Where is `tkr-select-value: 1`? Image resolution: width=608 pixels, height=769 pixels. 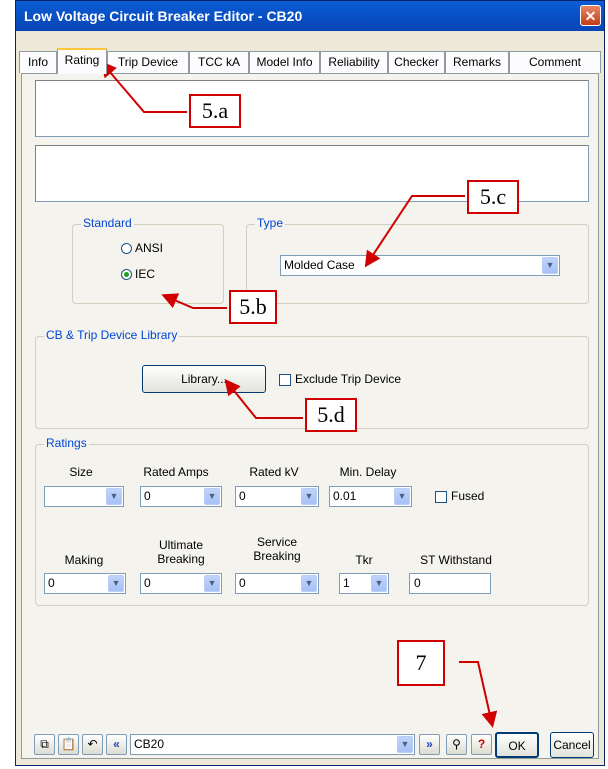
tkr-select-value: 1 is located at coordinates (346, 583).